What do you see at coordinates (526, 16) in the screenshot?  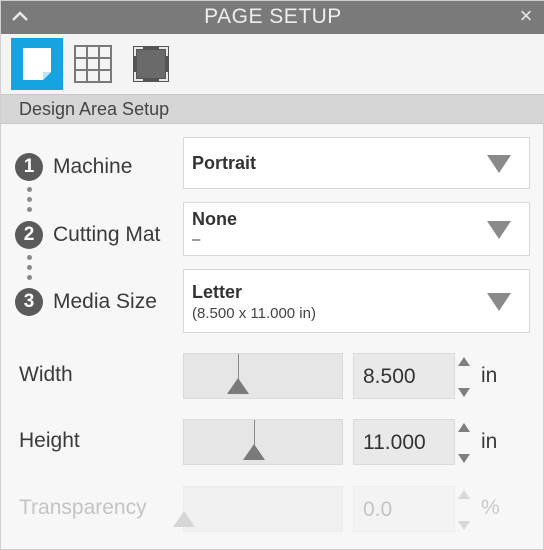 I see `close-icon: ×` at bounding box center [526, 16].